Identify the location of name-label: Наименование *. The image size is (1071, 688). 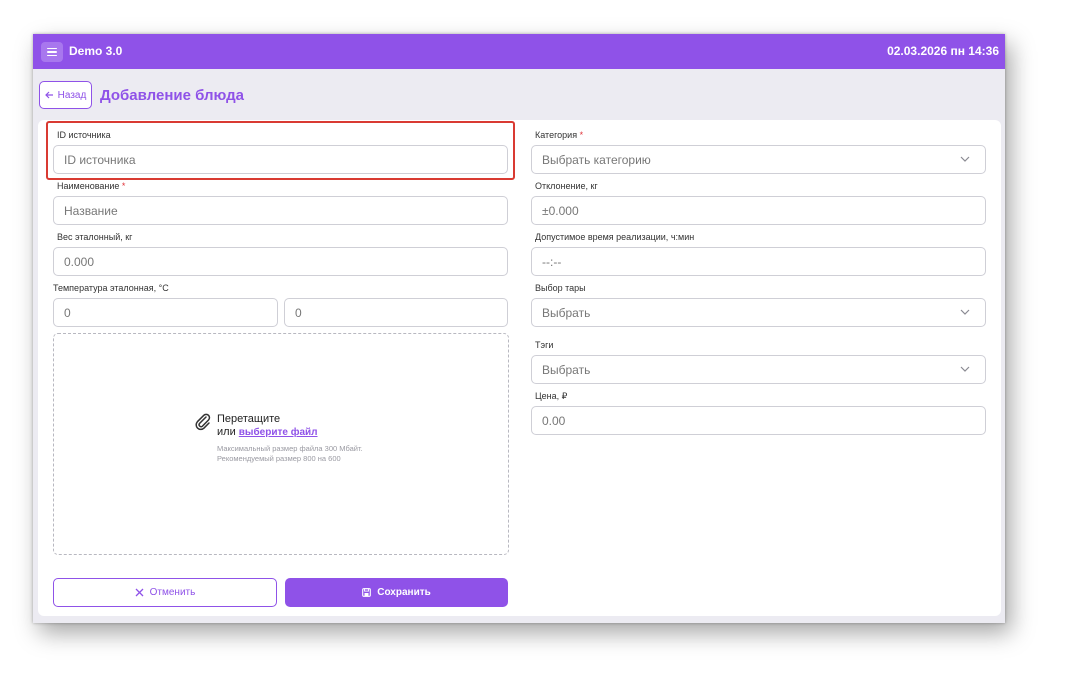
(91, 186).